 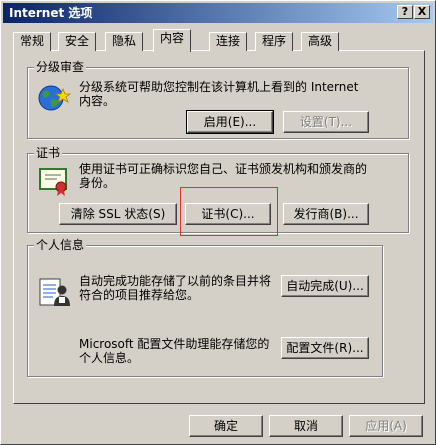 What do you see at coordinates (124, 41) in the screenshot?
I see `tab-privacy: 隐私` at bounding box center [124, 41].